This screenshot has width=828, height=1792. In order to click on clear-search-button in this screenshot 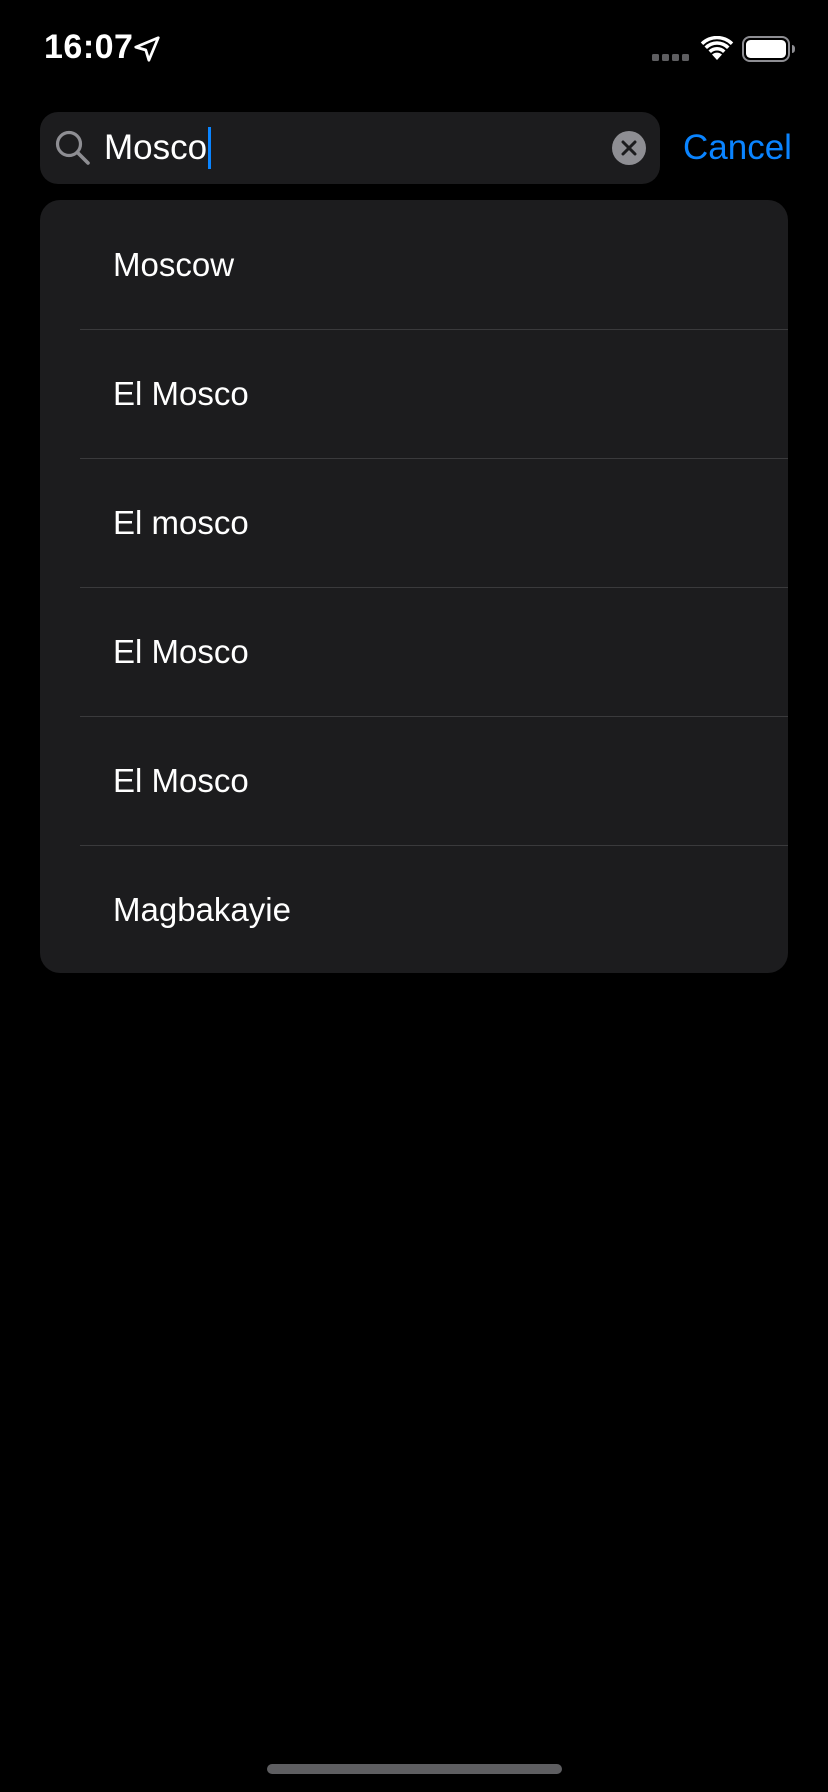, I will do `click(629, 148)`.